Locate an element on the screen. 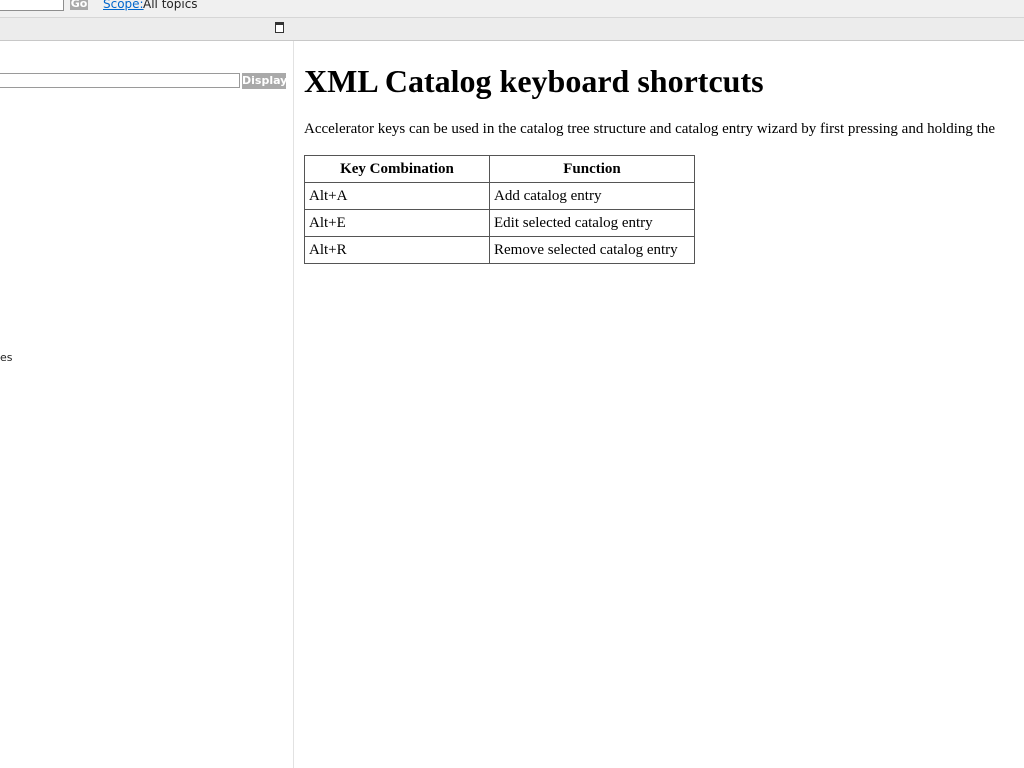 Image resolution: width=1024 pixels, height=768 pixels. scope-link: Scope: is located at coordinates (123, 6).